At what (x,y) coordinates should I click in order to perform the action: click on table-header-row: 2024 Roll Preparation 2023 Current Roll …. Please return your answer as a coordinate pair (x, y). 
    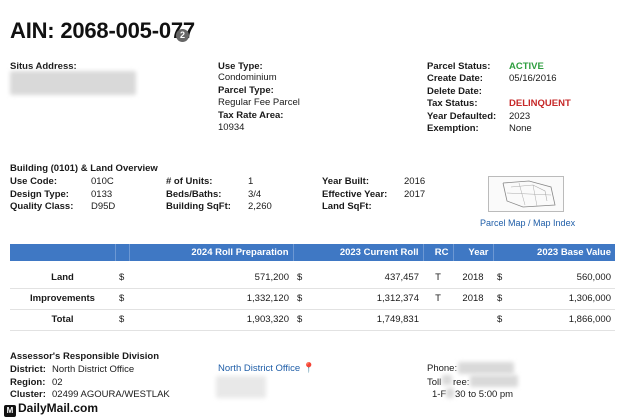
    Looking at the image, I should click on (312, 252).